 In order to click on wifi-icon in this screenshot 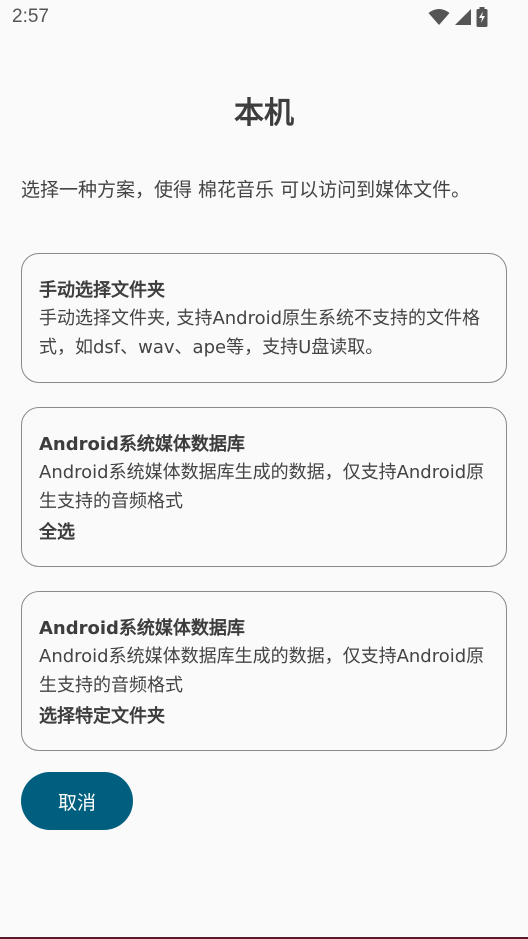, I will do `click(439, 17)`.